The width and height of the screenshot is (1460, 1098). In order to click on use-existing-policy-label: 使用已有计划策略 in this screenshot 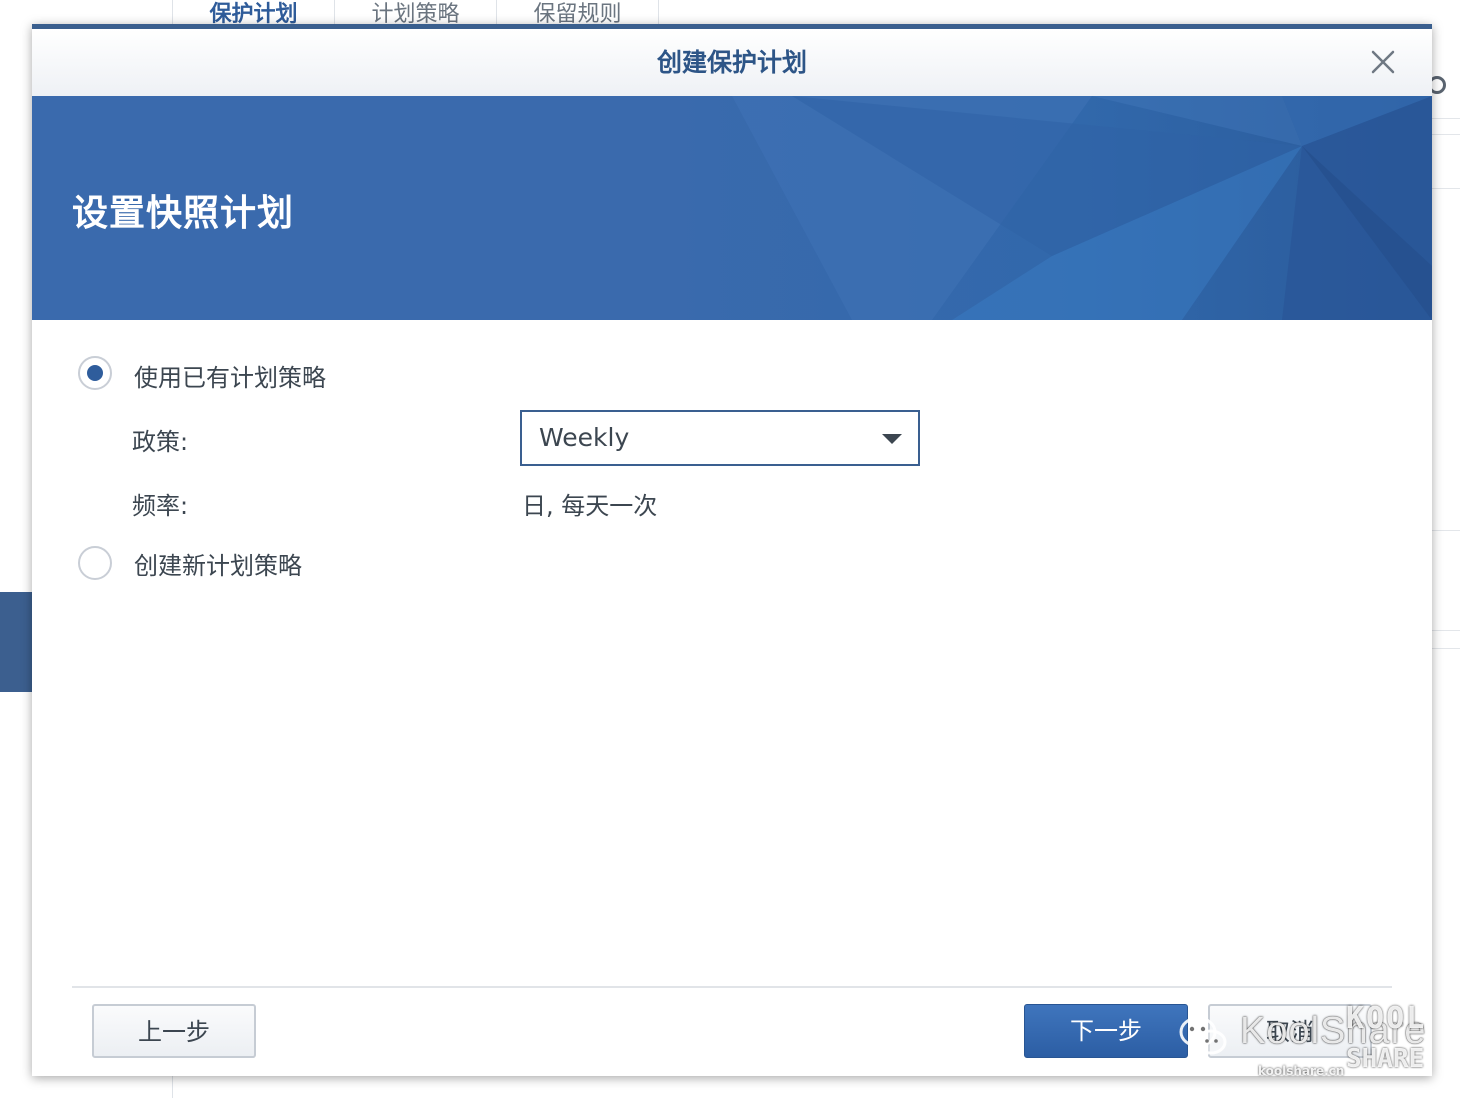, I will do `click(230, 375)`.